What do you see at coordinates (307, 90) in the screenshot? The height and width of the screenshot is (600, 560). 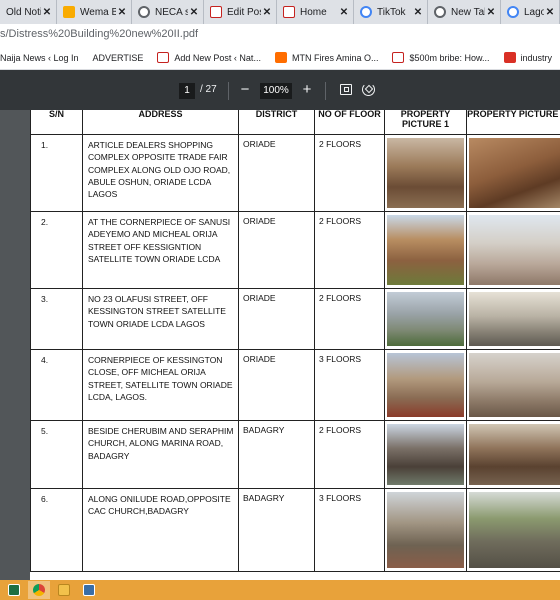 I see `zoom-in-button: +` at bounding box center [307, 90].